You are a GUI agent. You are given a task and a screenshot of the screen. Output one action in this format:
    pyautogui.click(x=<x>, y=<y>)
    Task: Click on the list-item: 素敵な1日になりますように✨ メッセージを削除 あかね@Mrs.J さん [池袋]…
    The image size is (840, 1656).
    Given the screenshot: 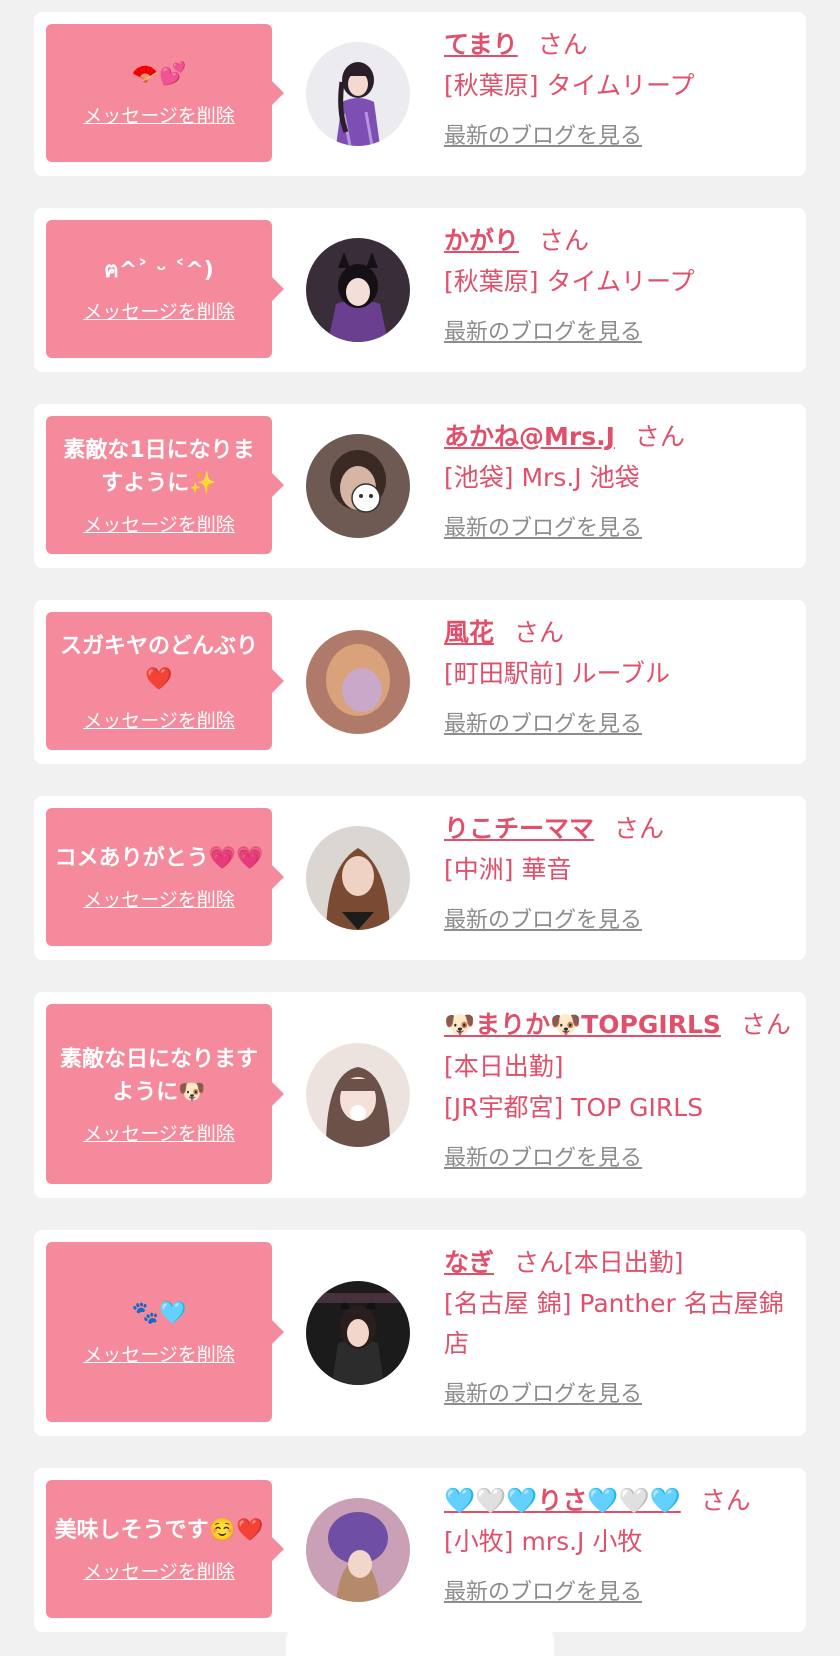 What is the action you would take?
    pyautogui.click(x=420, y=486)
    